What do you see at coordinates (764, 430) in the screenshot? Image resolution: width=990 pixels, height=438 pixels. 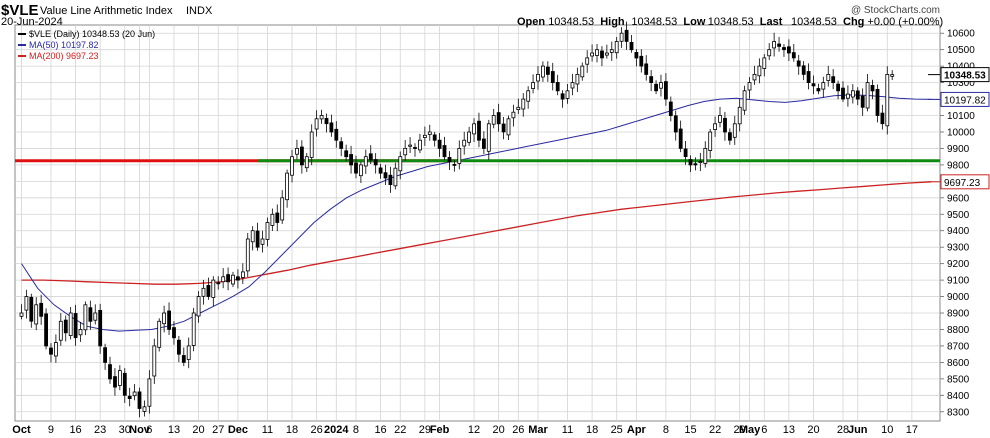 I see `x-tick-label: 6` at bounding box center [764, 430].